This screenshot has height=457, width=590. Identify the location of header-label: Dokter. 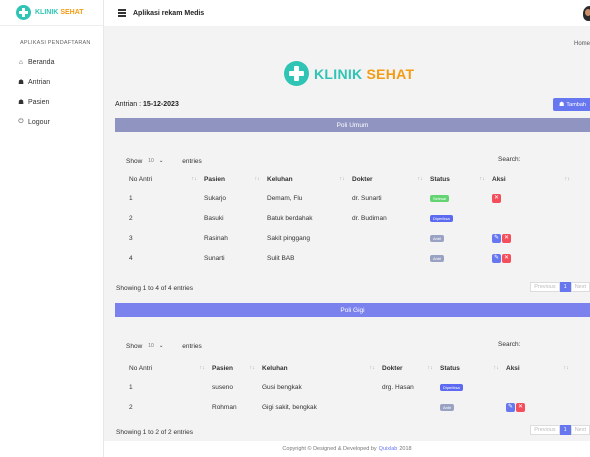
(362, 179).